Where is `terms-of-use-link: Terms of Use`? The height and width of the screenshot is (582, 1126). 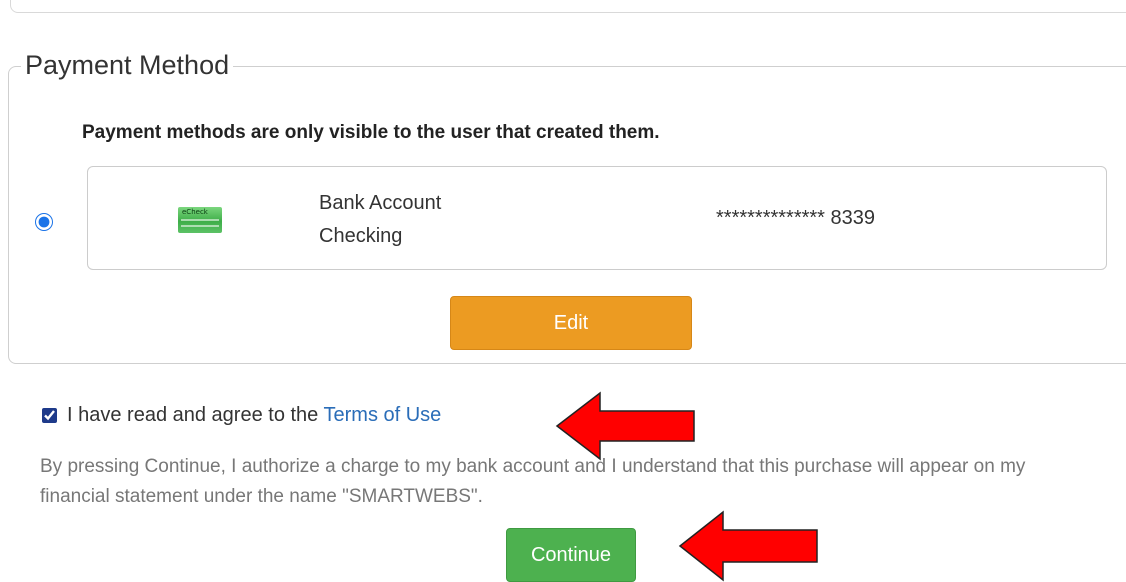
terms-of-use-link: Terms of Use is located at coordinates (383, 415).